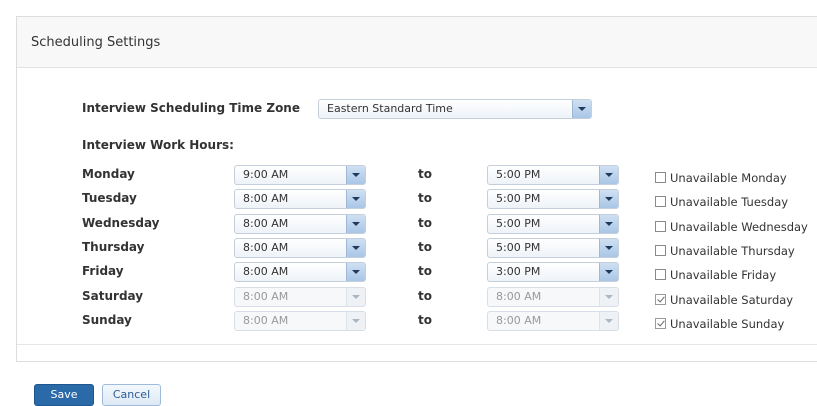 The height and width of the screenshot is (406, 817). I want to click on timezone-dropdown-button, so click(581, 109).